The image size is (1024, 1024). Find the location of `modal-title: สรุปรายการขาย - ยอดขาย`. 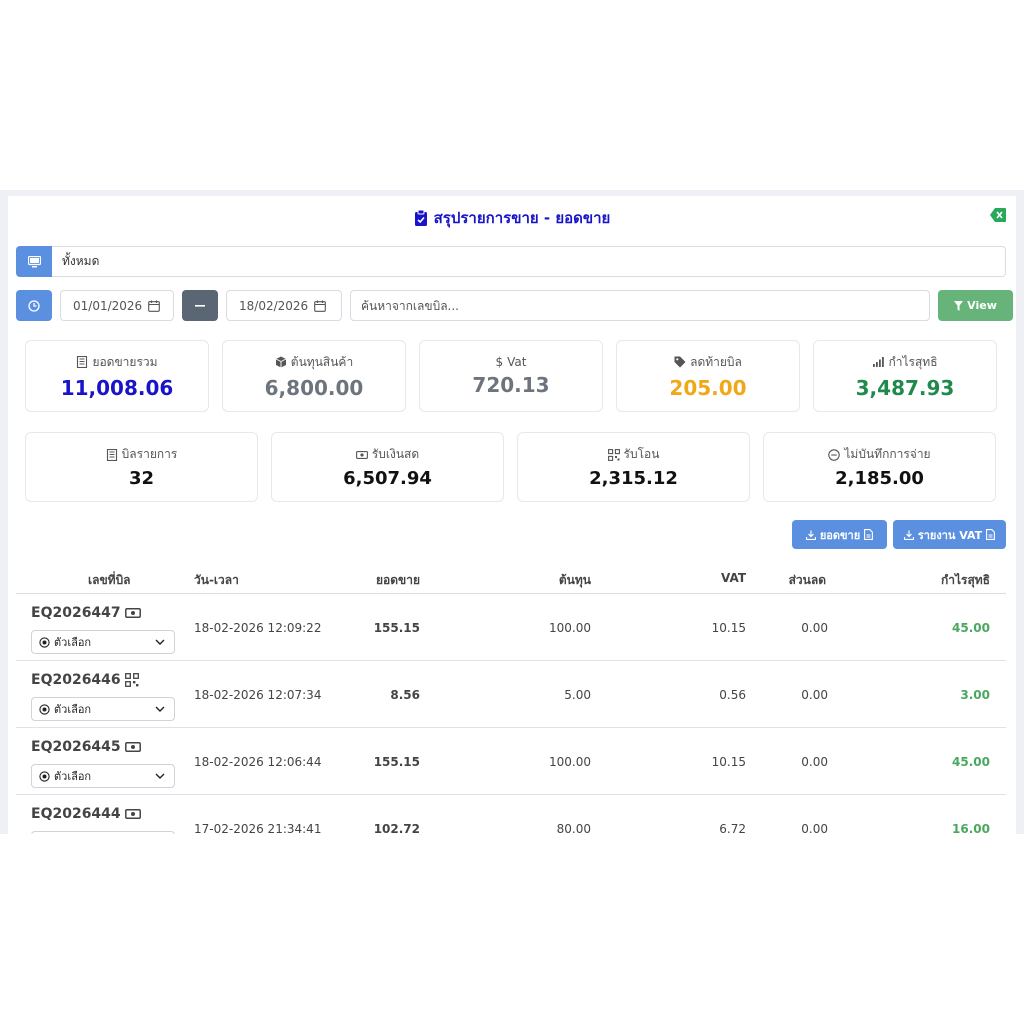

modal-title: สรุปรายการขาย - ยอดขาย is located at coordinates (512, 218).